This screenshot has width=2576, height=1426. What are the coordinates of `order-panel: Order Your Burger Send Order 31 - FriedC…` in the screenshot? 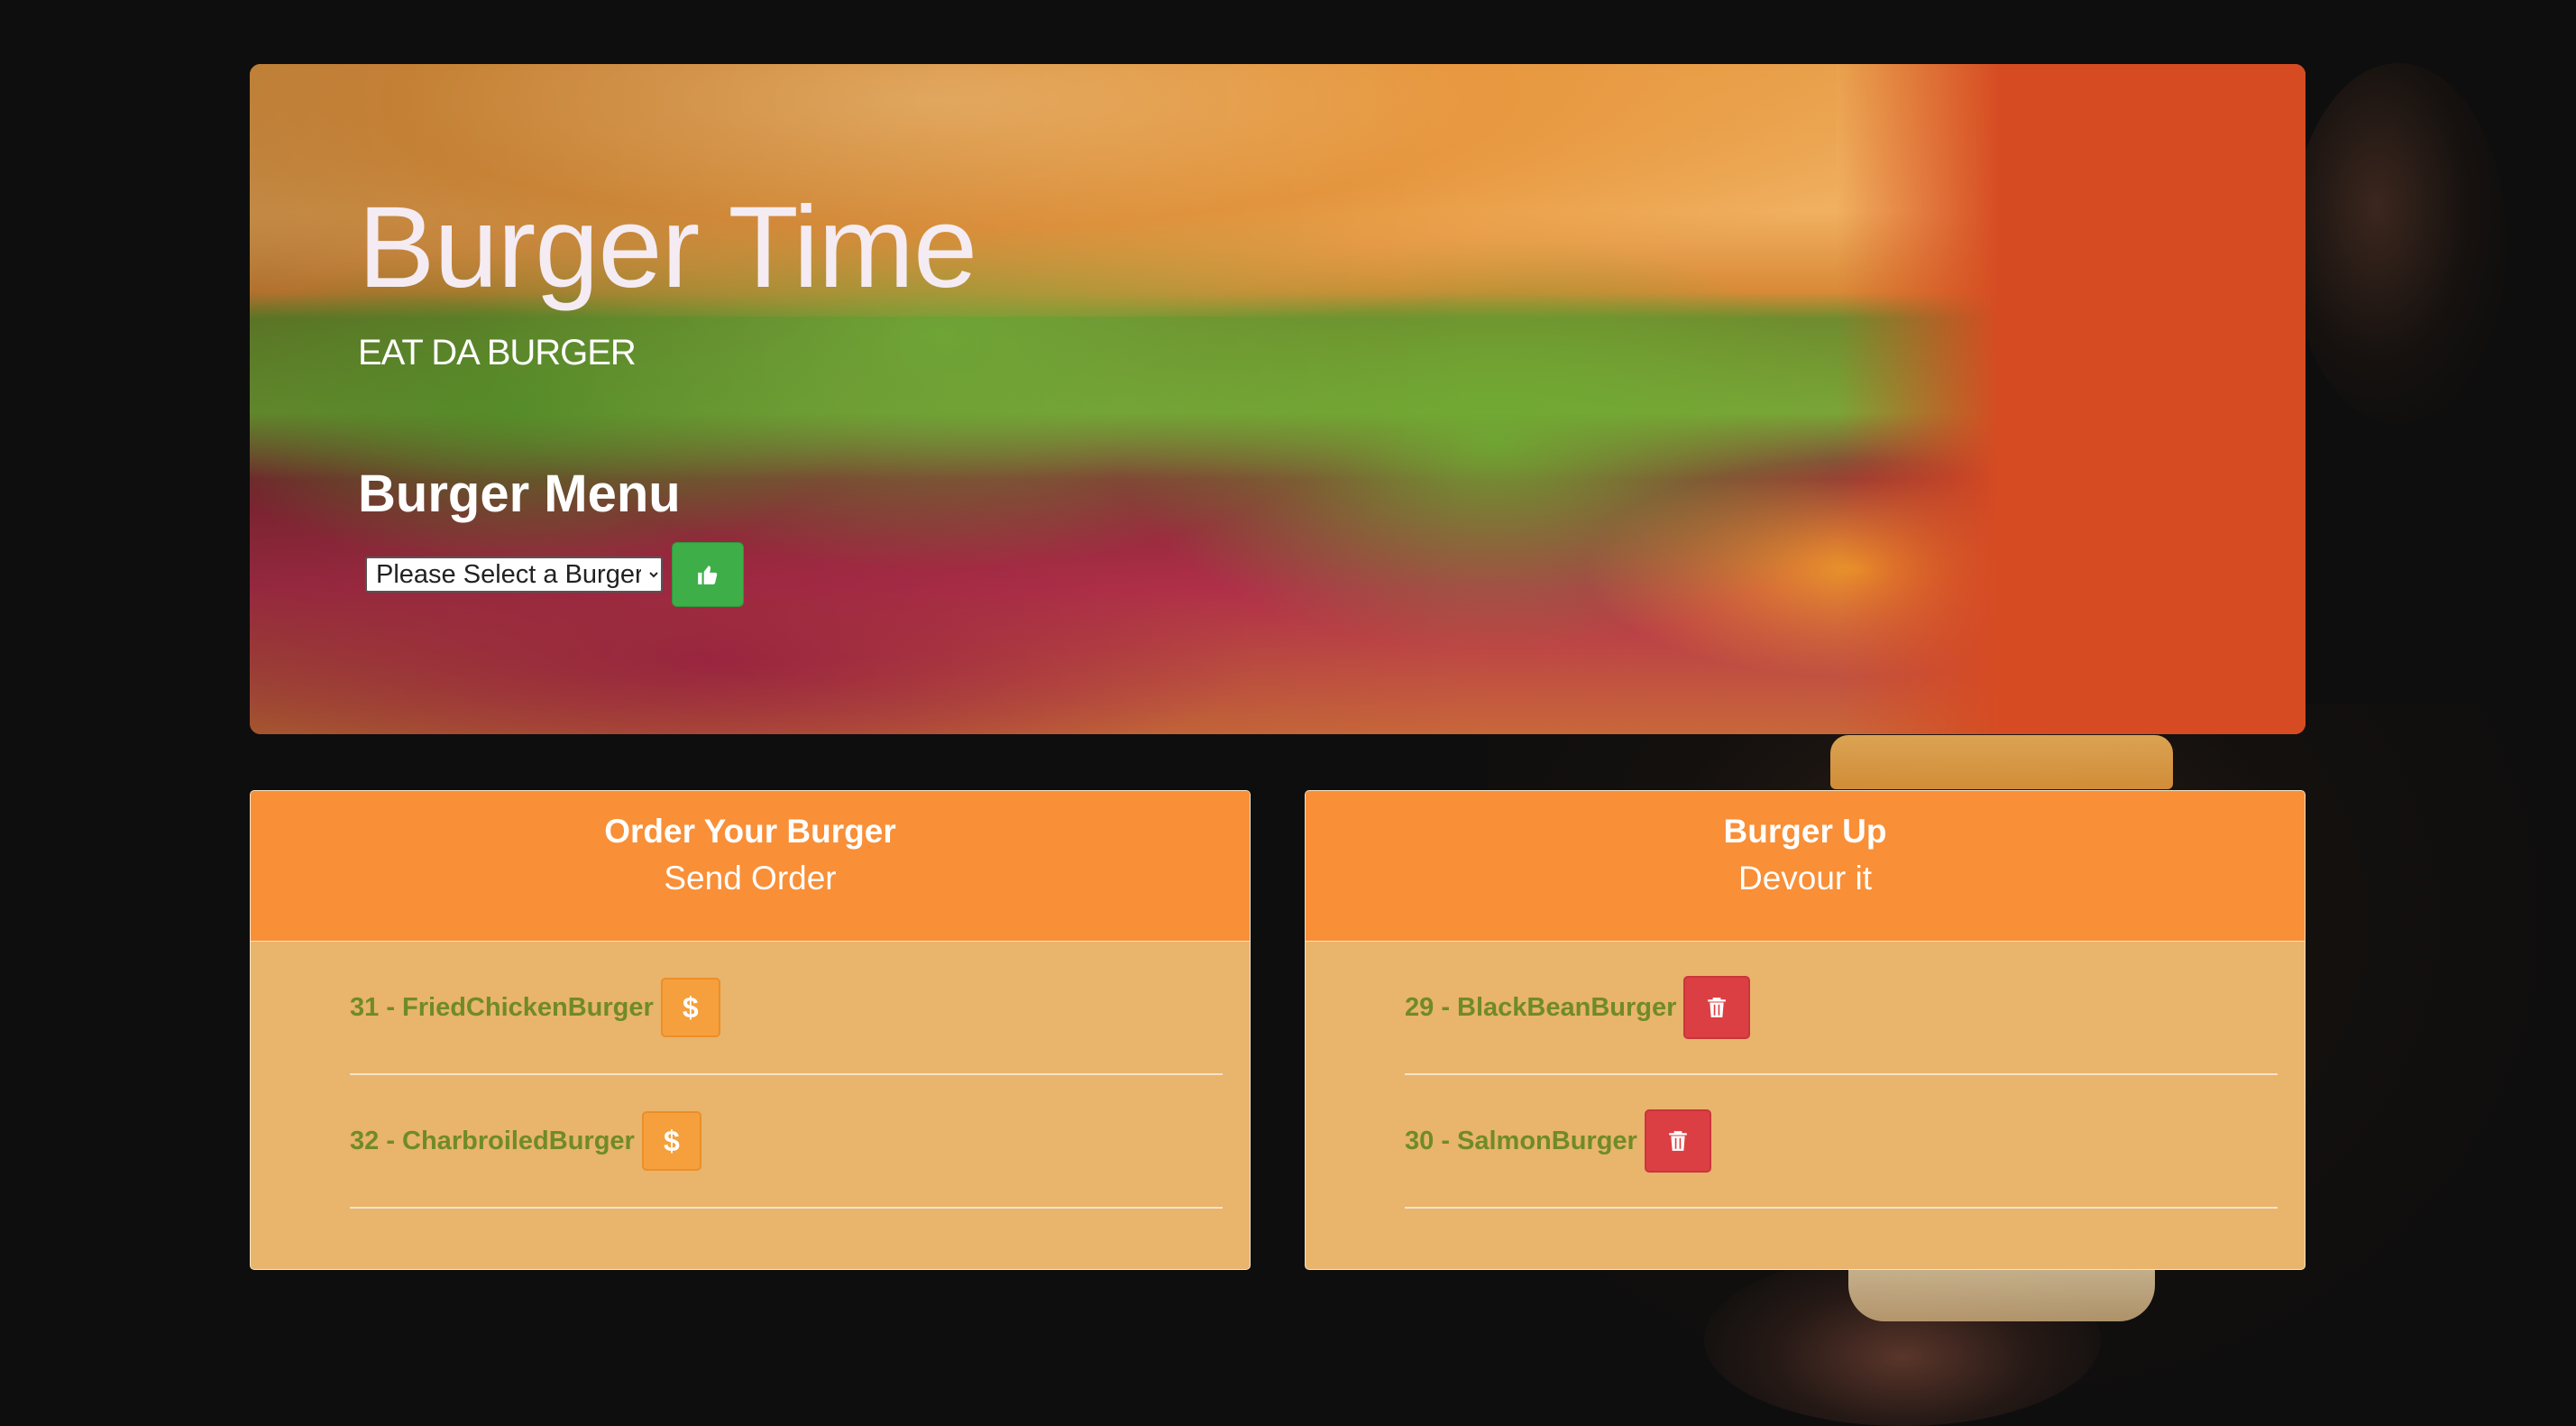 It's located at (750, 1030).